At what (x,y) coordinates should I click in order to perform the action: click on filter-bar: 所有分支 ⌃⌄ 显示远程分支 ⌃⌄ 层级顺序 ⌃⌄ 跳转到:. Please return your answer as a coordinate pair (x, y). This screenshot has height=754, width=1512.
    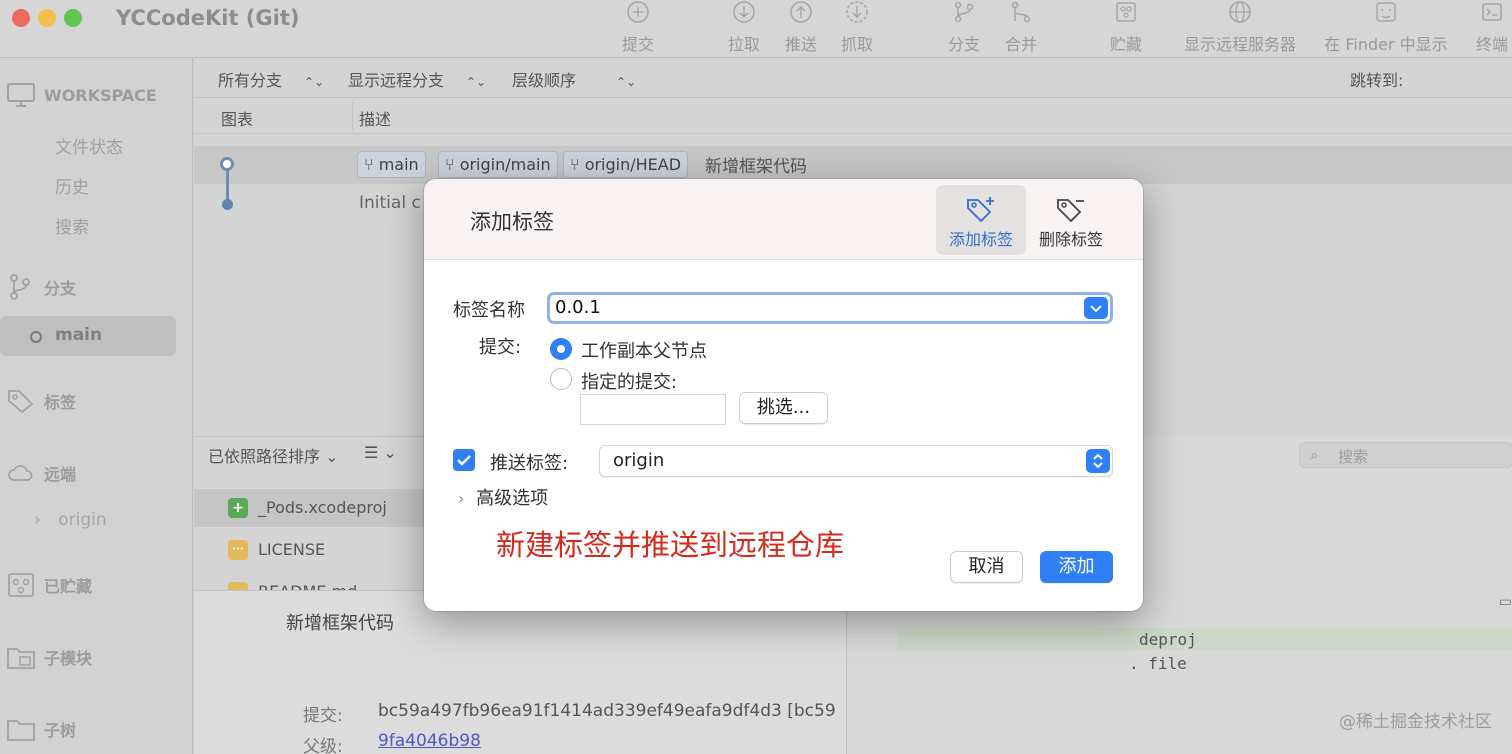
    Looking at the image, I should click on (853, 78).